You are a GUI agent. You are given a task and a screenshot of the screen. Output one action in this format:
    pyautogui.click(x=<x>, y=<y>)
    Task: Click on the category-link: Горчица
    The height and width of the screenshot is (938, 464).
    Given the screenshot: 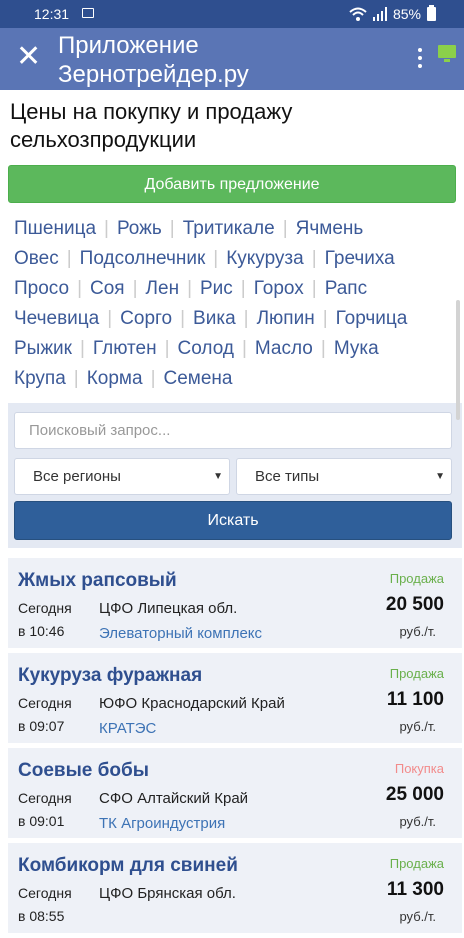 What is the action you would take?
    pyautogui.click(x=372, y=318)
    